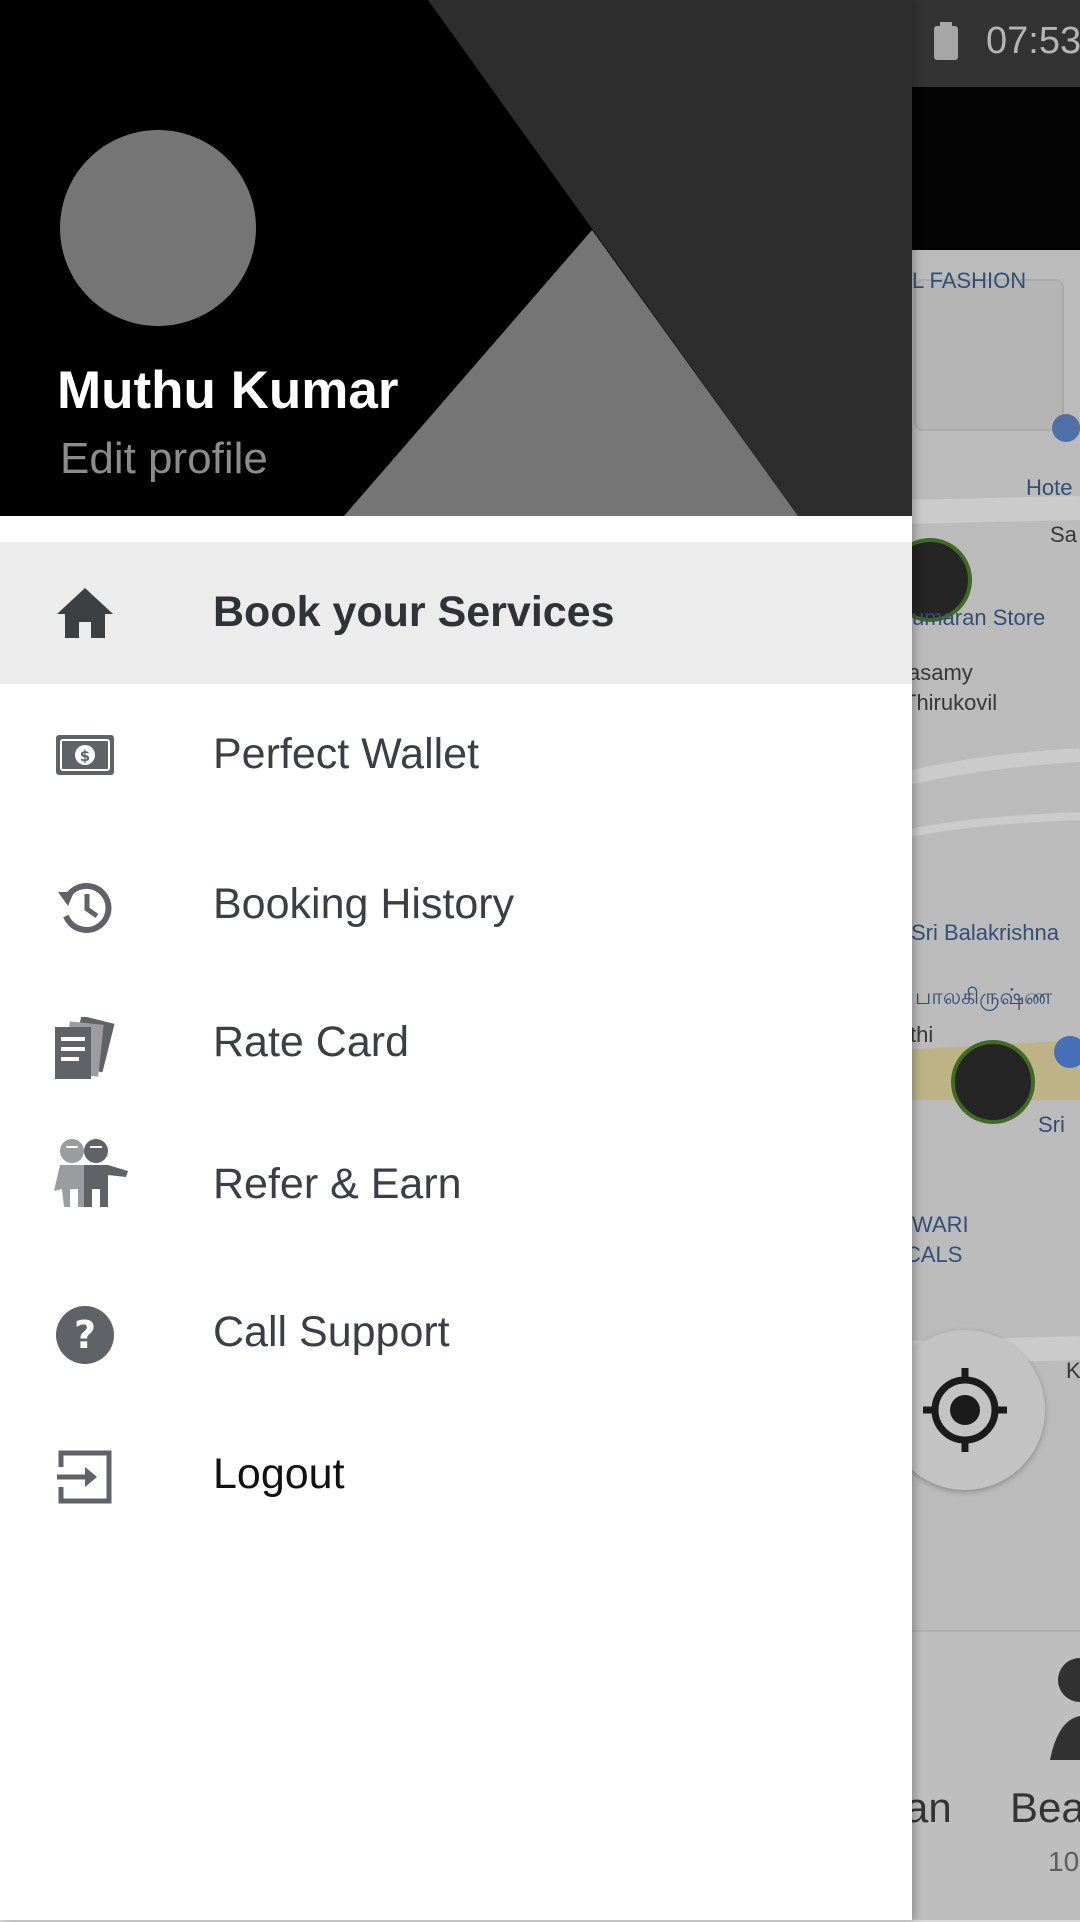 The image size is (1080, 1922). What do you see at coordinates (456, 1323) in the screenshot?
I see `menu-item-call-support: ? Call Support` at bounding box center [456, 1323].